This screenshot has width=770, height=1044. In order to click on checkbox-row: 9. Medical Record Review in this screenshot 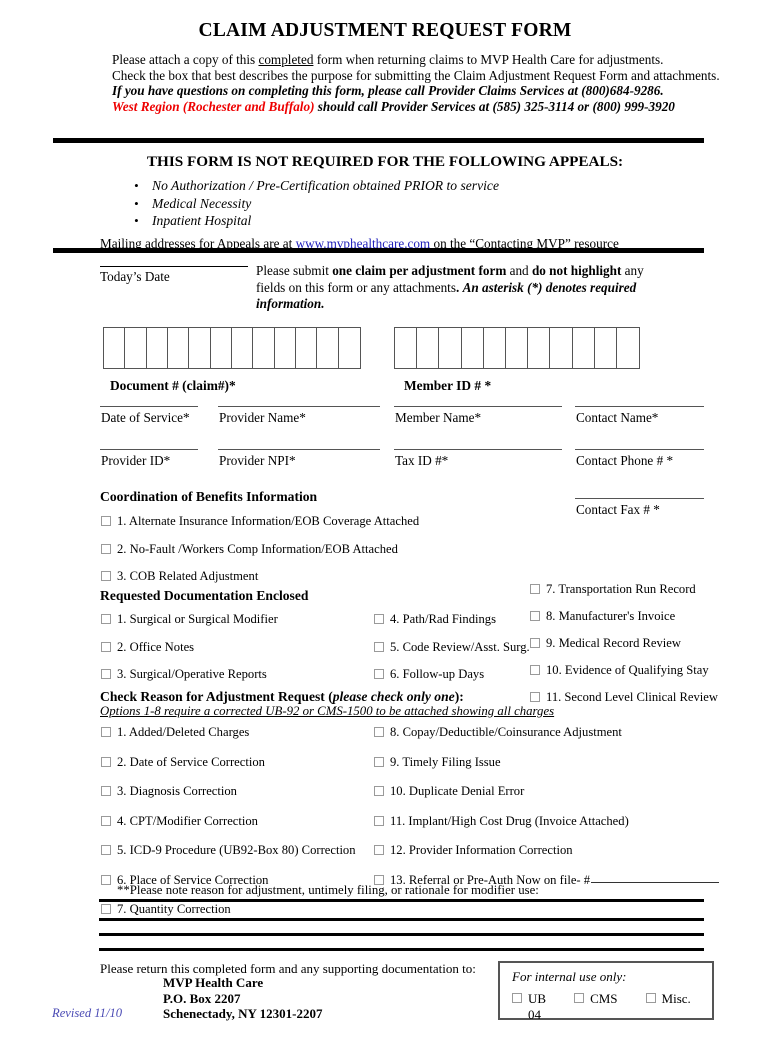, I will do `click(624, 643)`.